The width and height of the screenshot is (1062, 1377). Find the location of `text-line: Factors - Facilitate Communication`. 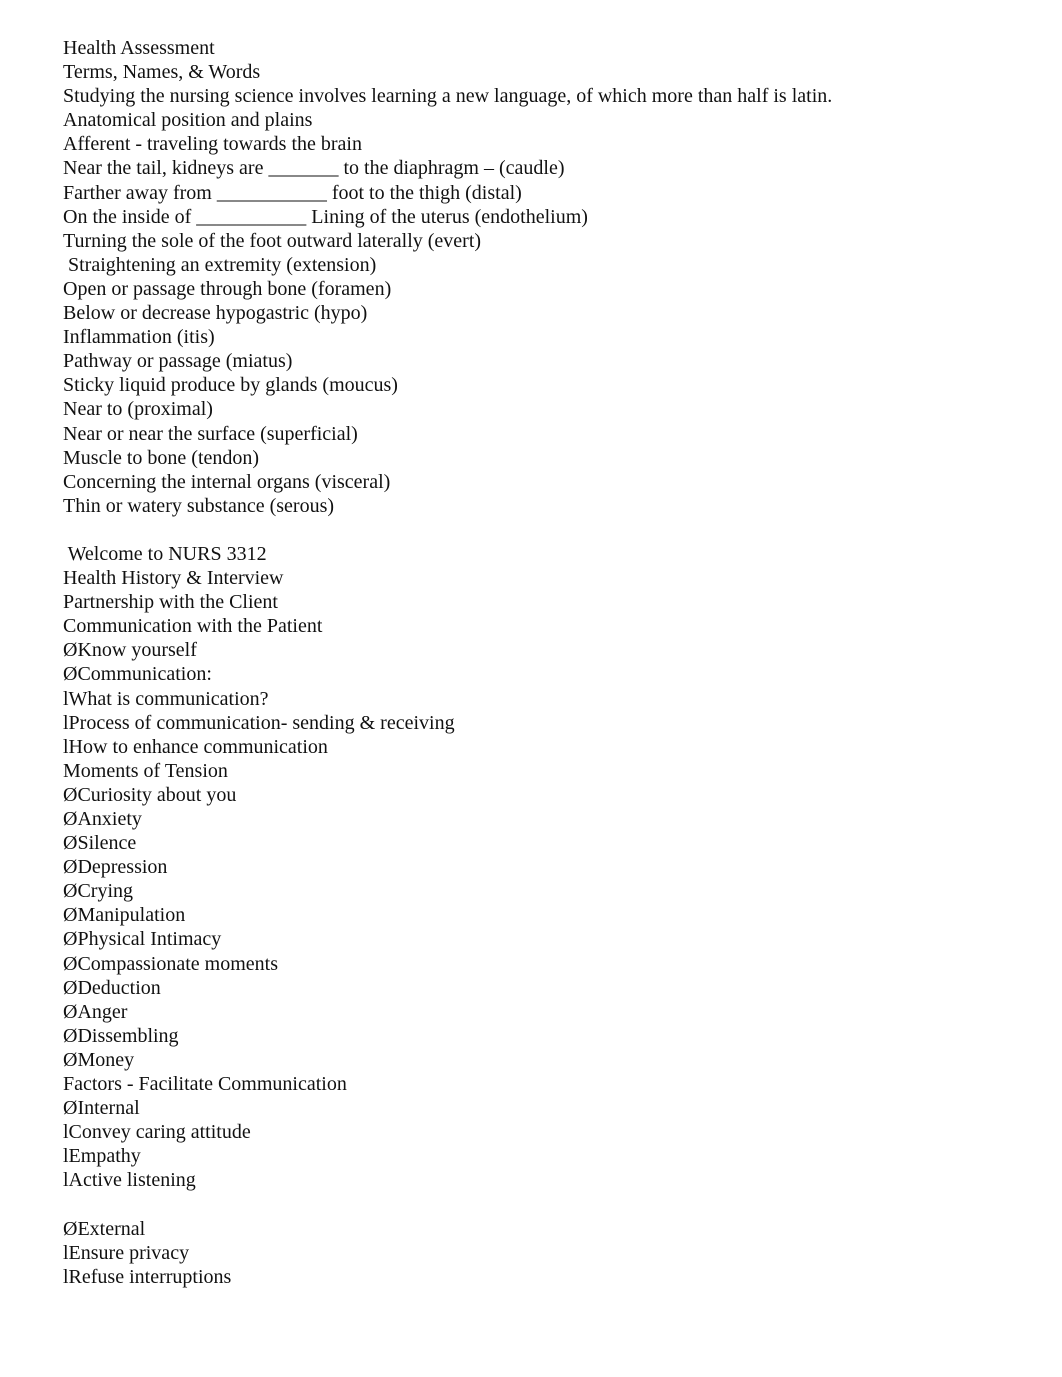

text-line: Factors - Facilitate Communication is located at coordinates (205, 1084).